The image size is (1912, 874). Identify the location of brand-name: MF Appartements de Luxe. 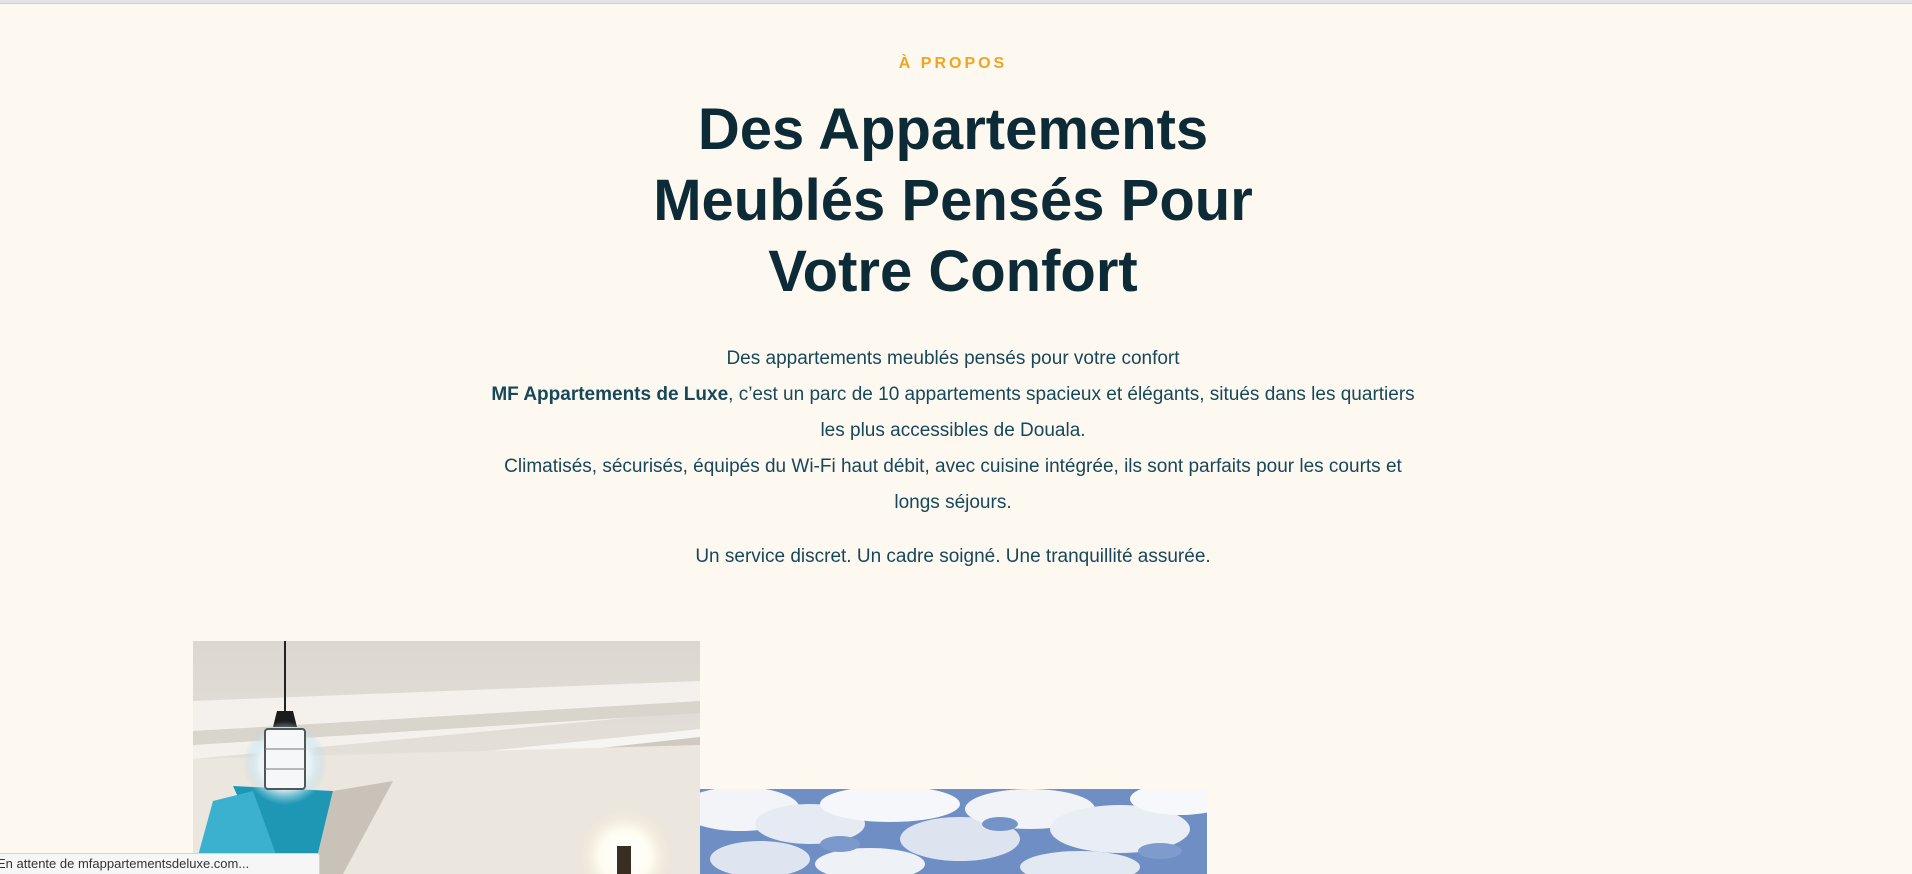
(610, 394).